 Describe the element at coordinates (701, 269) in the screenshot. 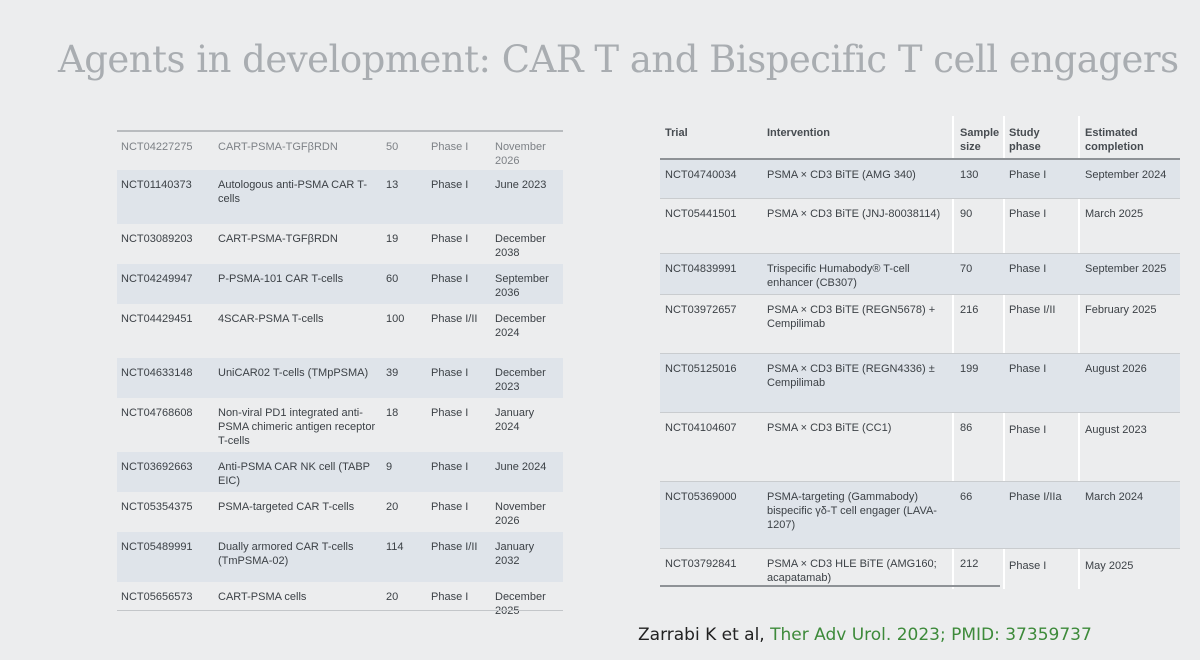

I see `trial-id: NCT04839991` at that location.